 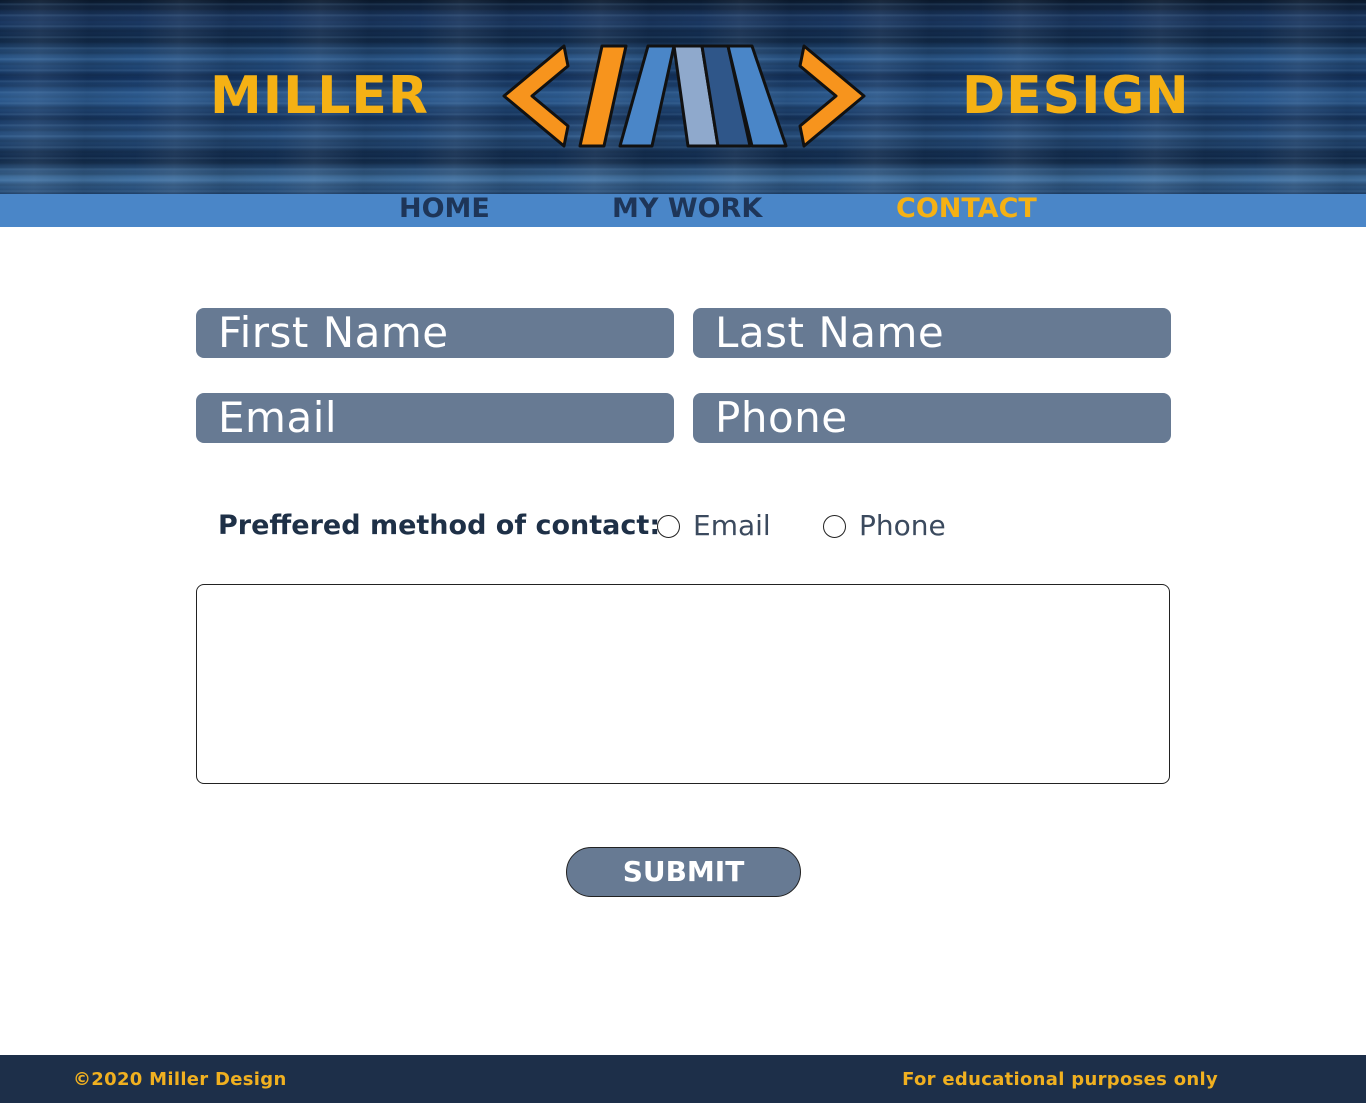 I want to click on right-chevron-icon, so click(x=832, y=96).